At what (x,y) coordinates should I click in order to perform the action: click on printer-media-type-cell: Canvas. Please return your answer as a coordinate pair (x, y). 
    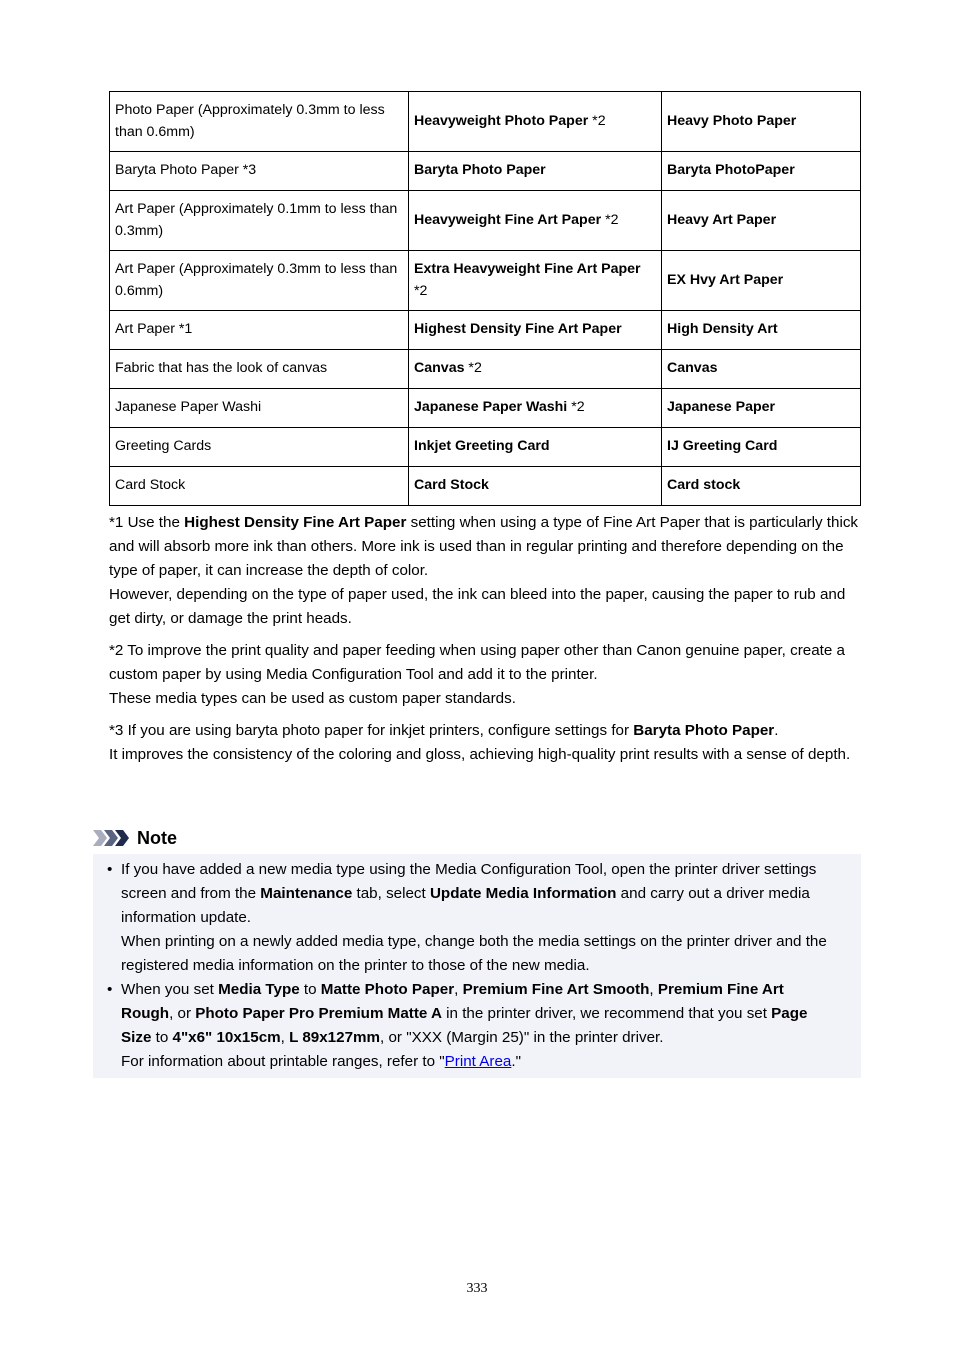
    Looking at the image, I should click on (761, 369).